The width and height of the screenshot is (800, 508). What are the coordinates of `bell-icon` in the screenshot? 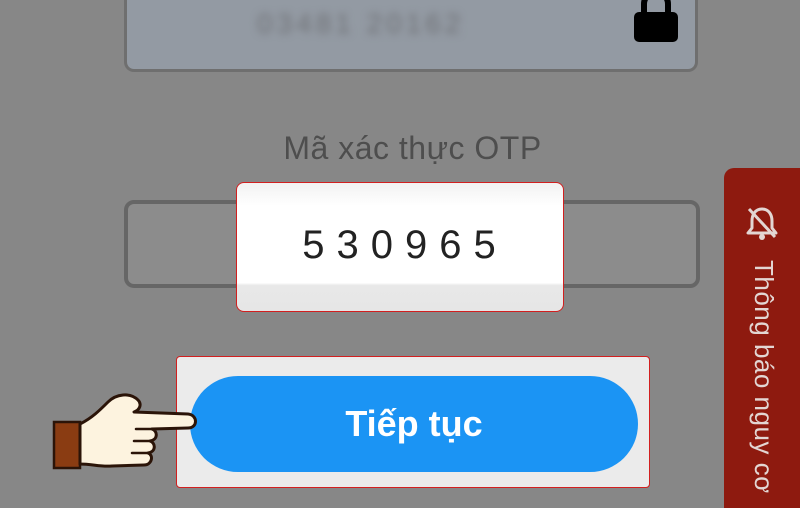 It's located at (762, 223).